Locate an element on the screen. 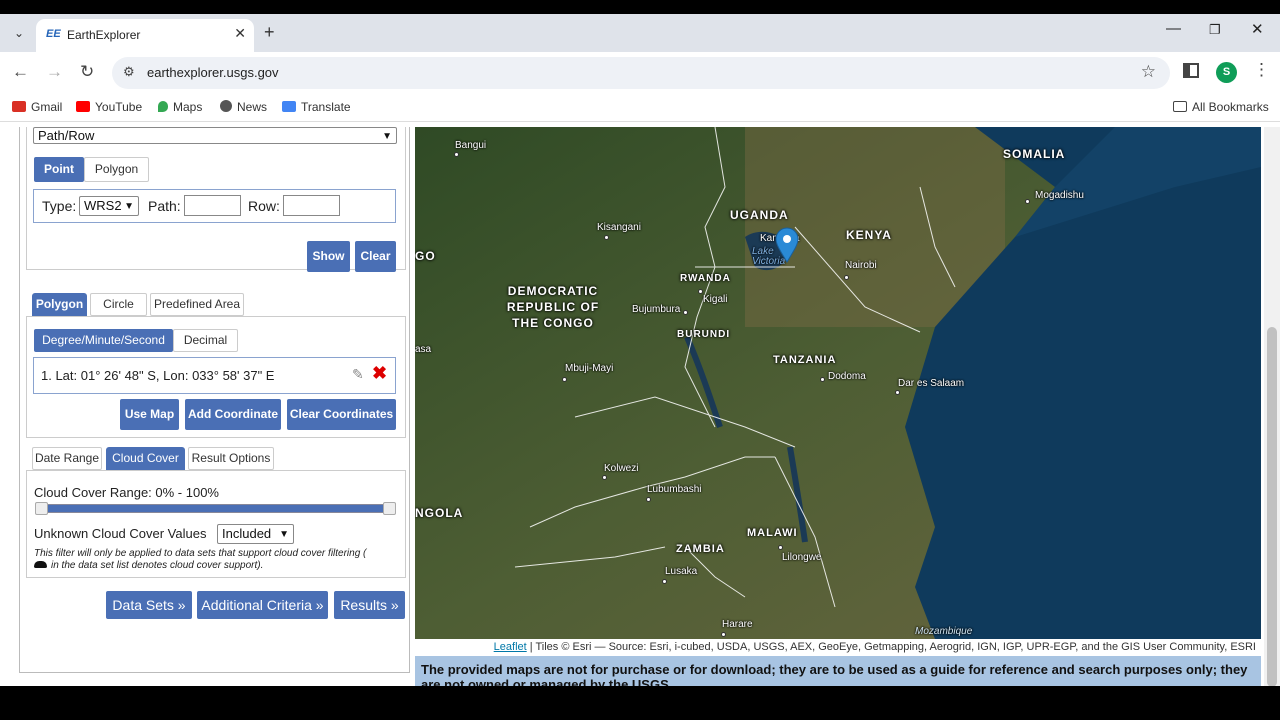  coordinate-mode-select: Path/Row ▼ is located at coordinates (215, 135).